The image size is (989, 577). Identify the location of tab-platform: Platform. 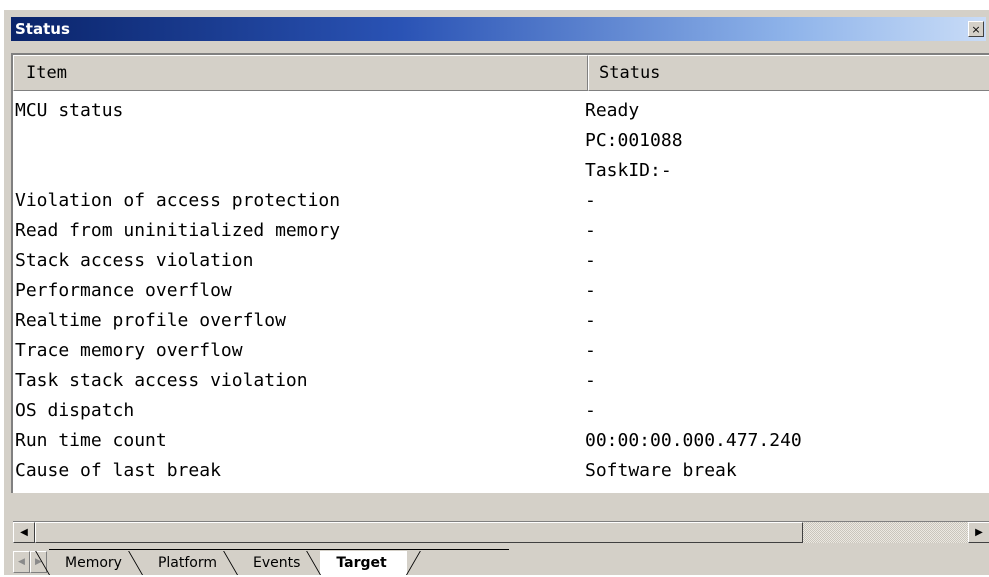
(189, 563).